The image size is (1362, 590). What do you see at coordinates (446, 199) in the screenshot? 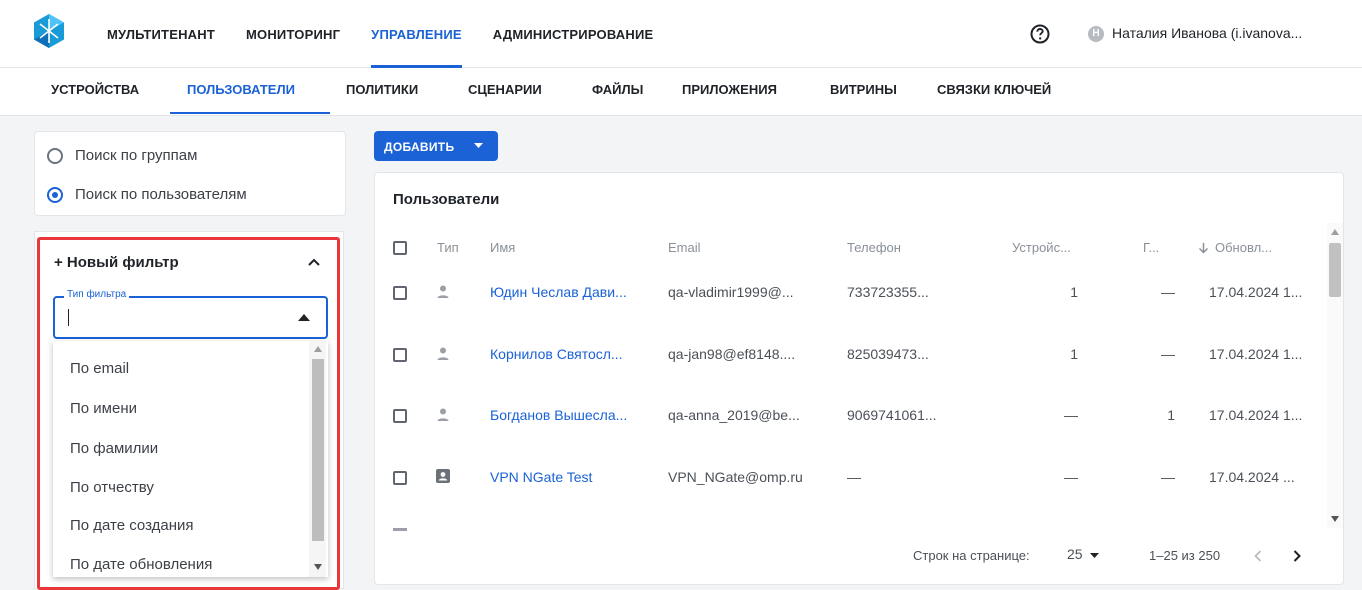
I see `users-table-title: Пользователи` at bounding box center [446, 199].